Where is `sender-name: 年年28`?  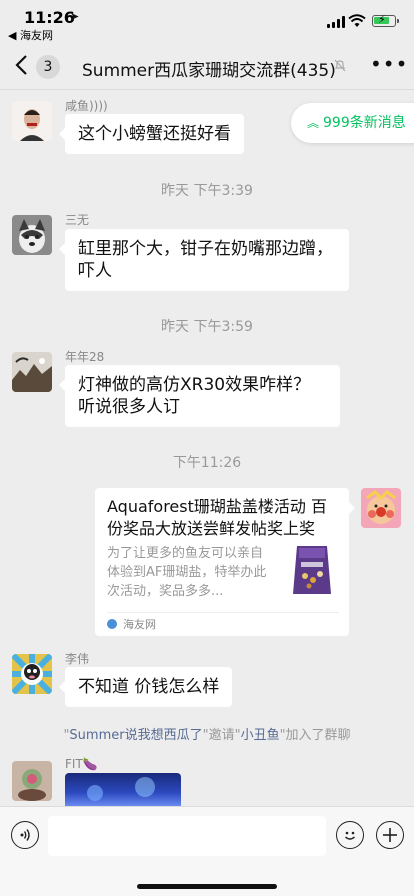
sender-name: 年年28 is located at coordinates (85, 357).